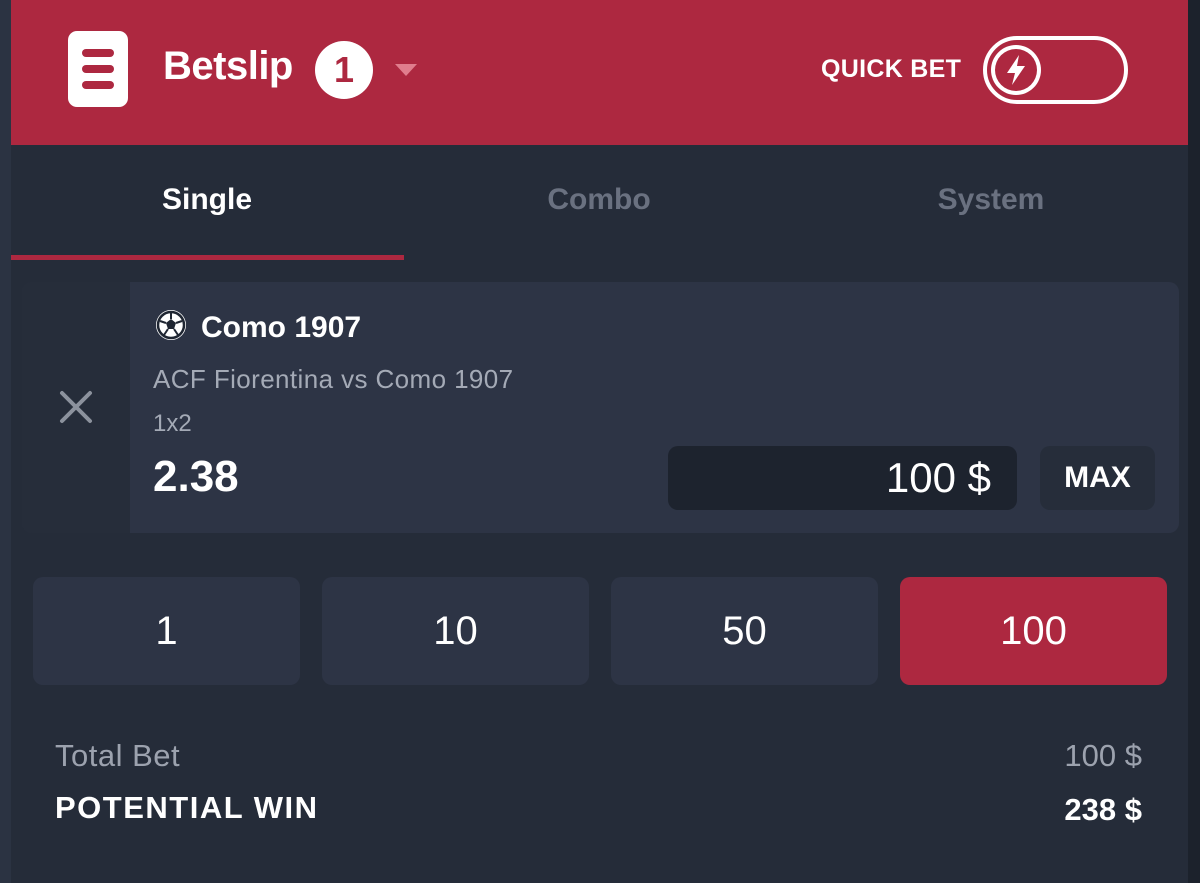  What do you see at coordinates (281, 327) in the screenshot?
I see `selection-name: Como 1907` at bounding box center [281, 327].